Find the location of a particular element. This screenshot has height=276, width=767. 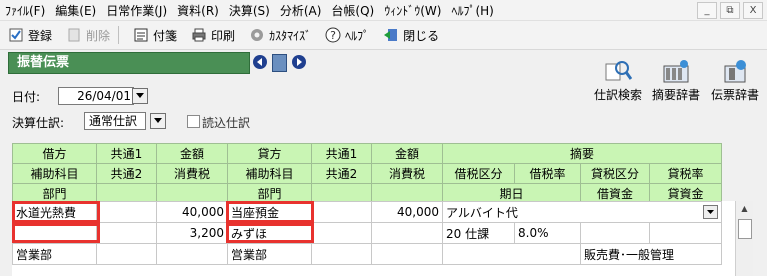

settle-select: 通常仕訳 is located at coordinates (115, 121).